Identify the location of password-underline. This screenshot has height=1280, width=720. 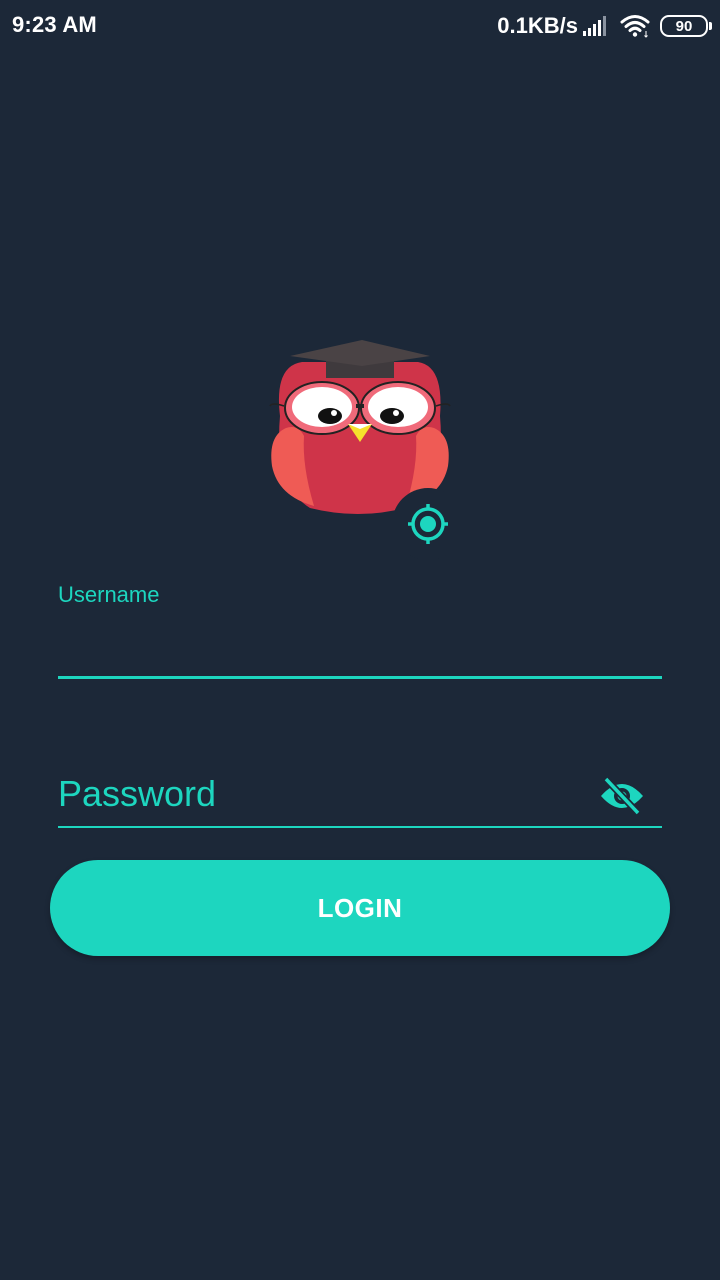
(360, 827).